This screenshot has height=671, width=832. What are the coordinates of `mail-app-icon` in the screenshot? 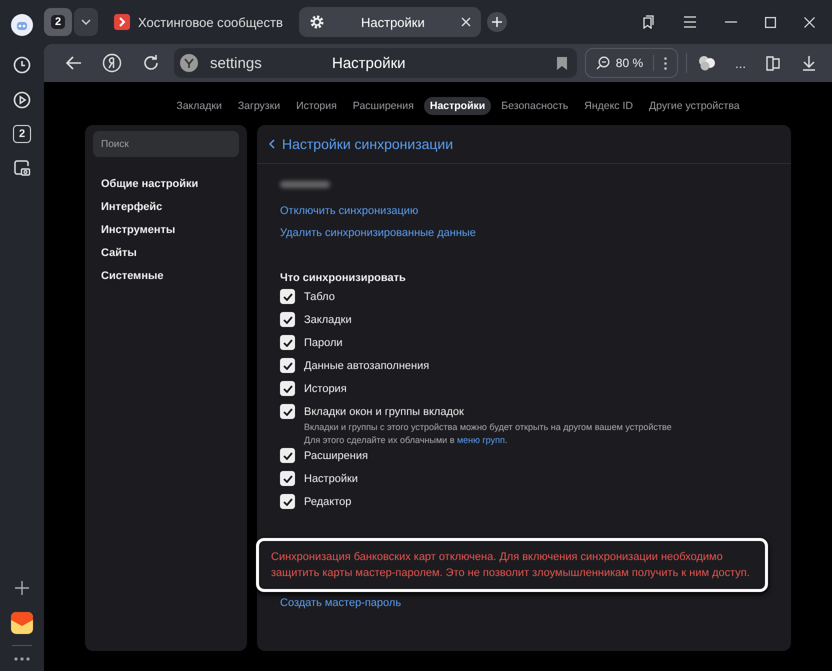 It's located at (22, 623).